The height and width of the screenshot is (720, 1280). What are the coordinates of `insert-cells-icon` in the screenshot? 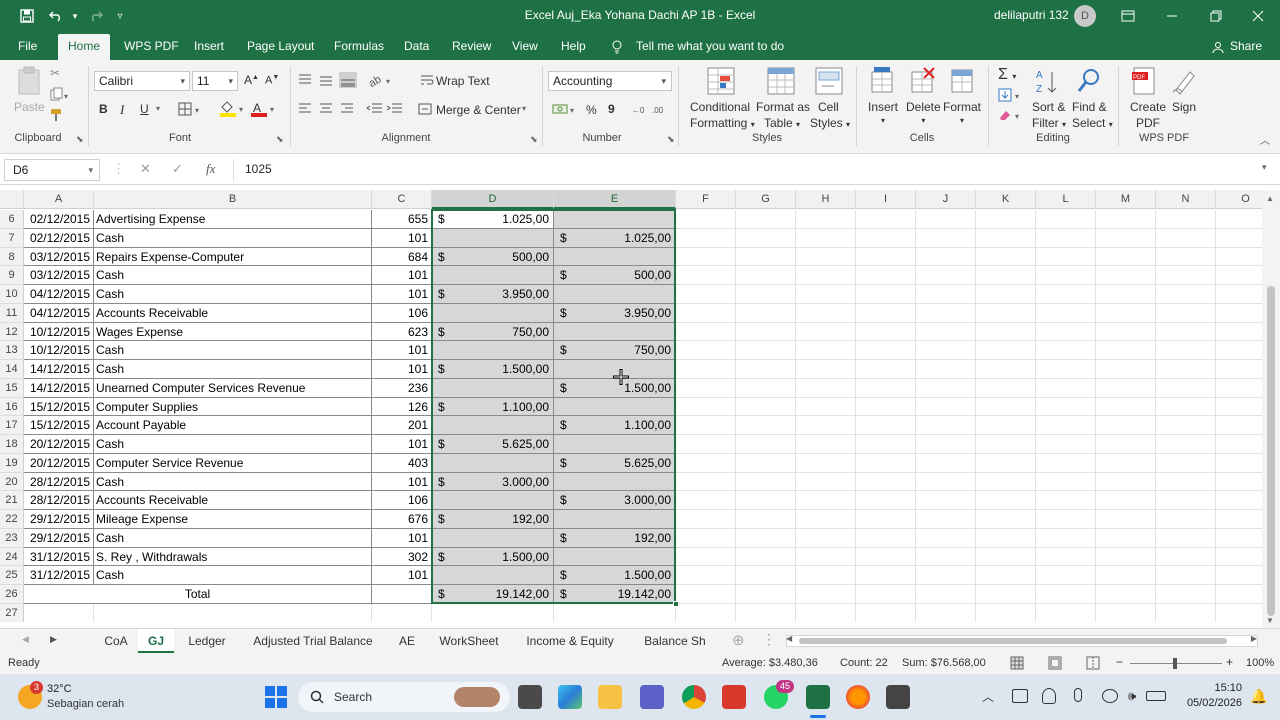 It's located at (882, 82).